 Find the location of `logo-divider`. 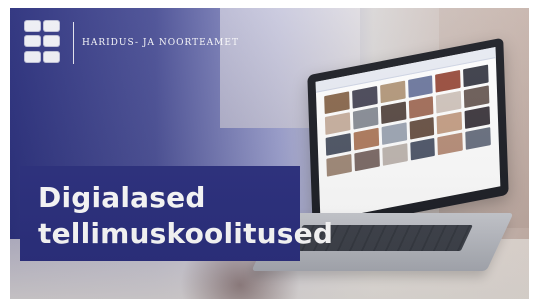

logo-divider is located at coordinates (73, 43).